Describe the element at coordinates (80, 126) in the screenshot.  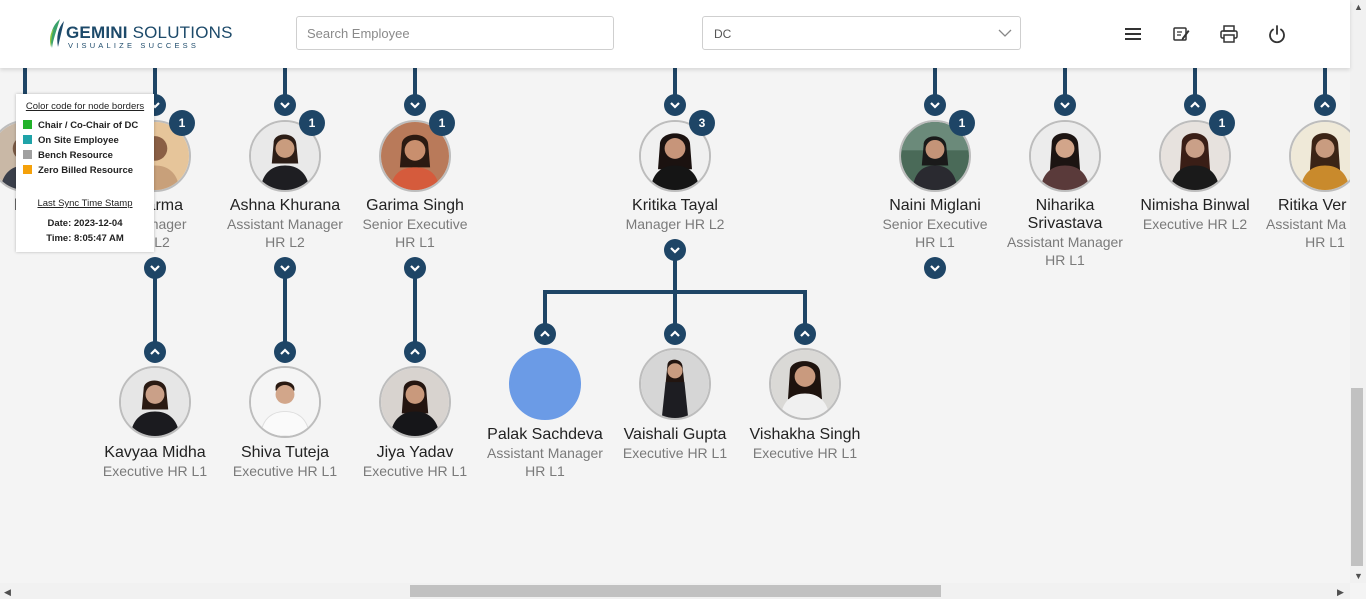
I see `legend-item-chair: Chair / Co-Chair of DC` at that location.